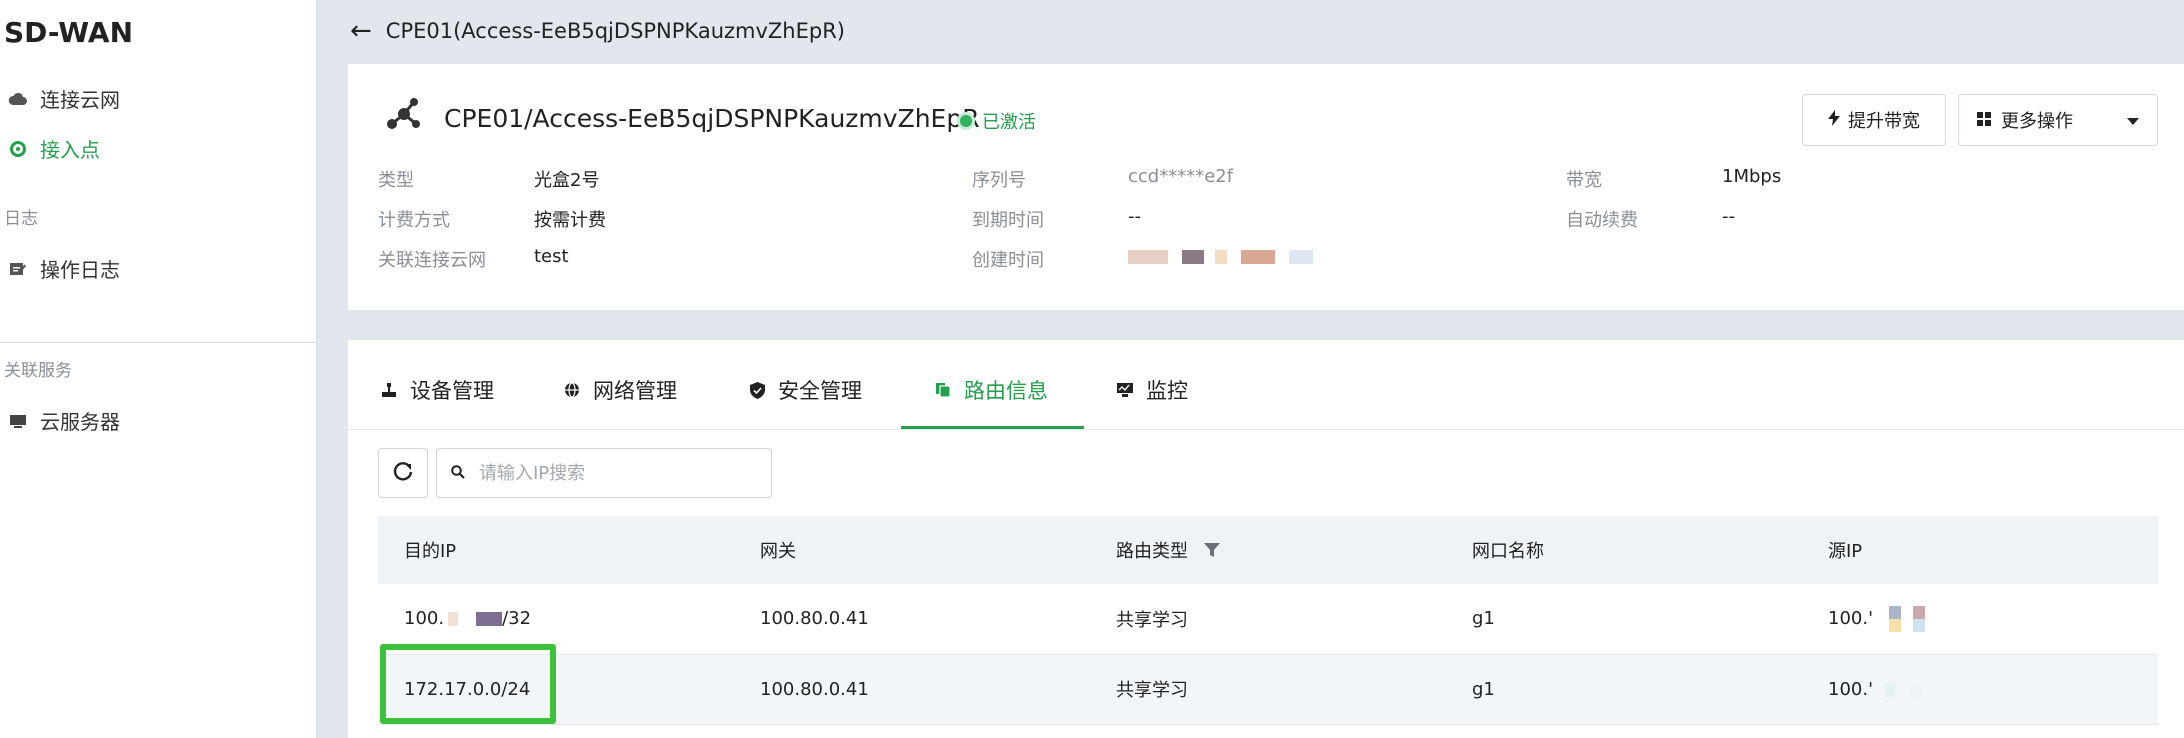 Image resolution: width=2184 pixels, height=738 pixels. What do you see at coordinates (1980, 550) in the screenshot?
I see `col-source-ip: 源IP` at bounding box center [1980, 550].